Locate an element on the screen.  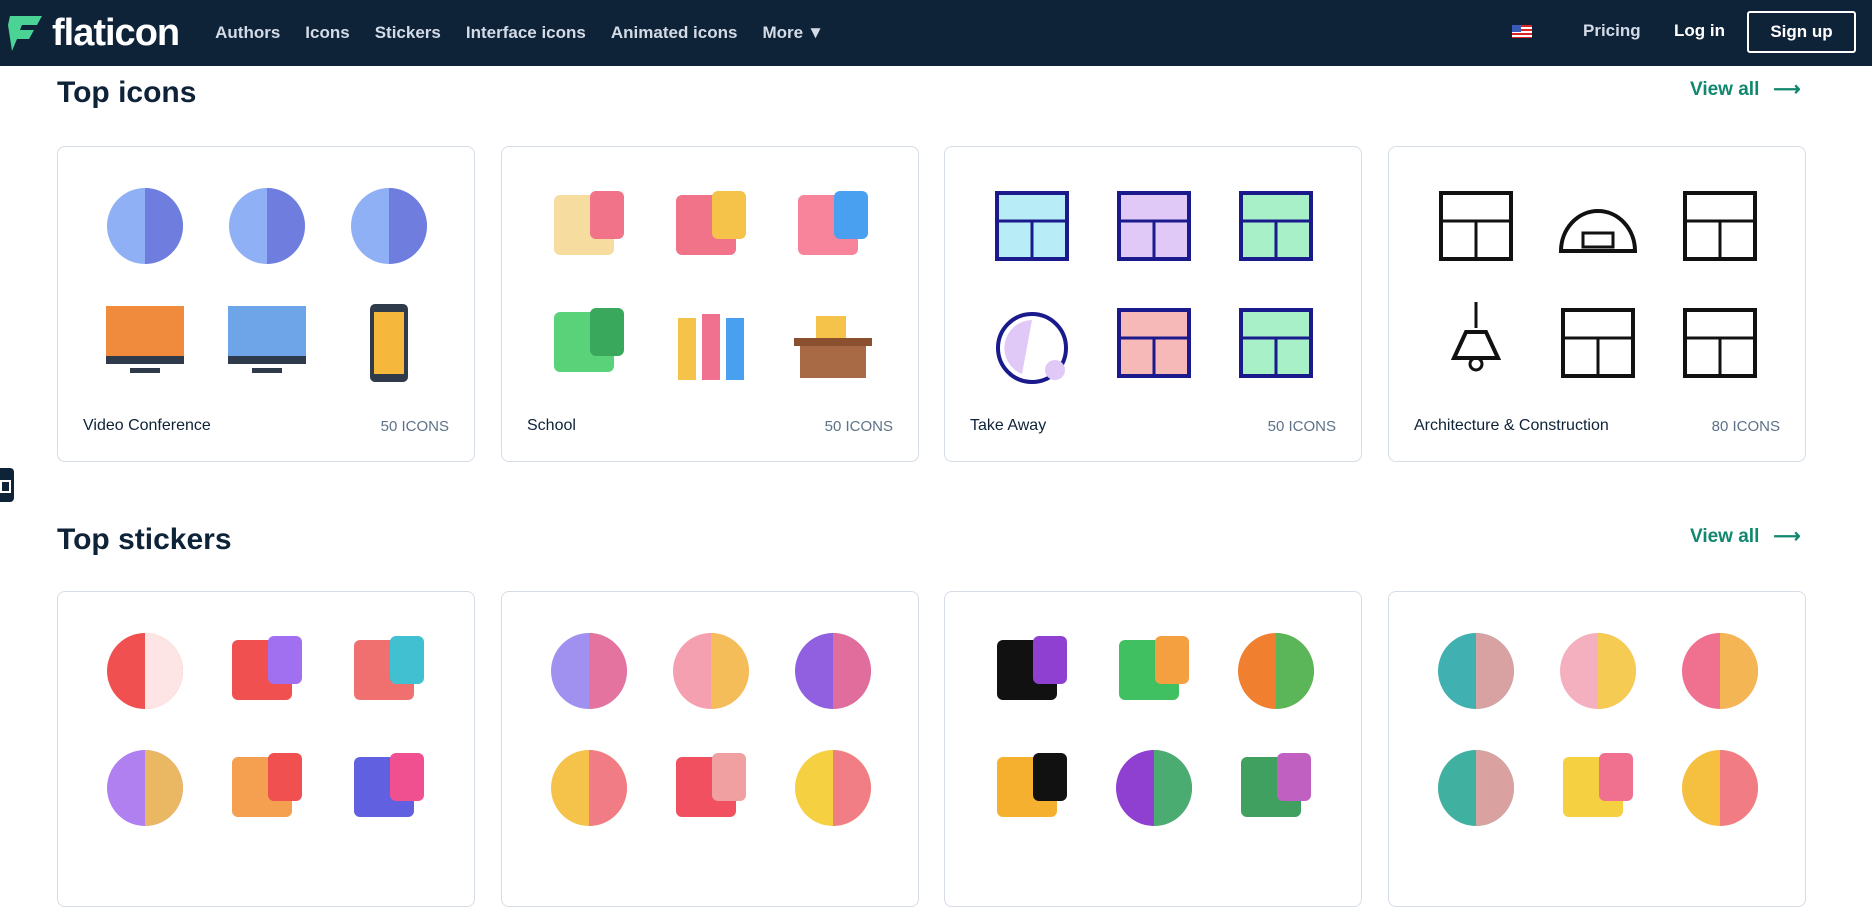
desk-icon is located at coordinates (833, 342).